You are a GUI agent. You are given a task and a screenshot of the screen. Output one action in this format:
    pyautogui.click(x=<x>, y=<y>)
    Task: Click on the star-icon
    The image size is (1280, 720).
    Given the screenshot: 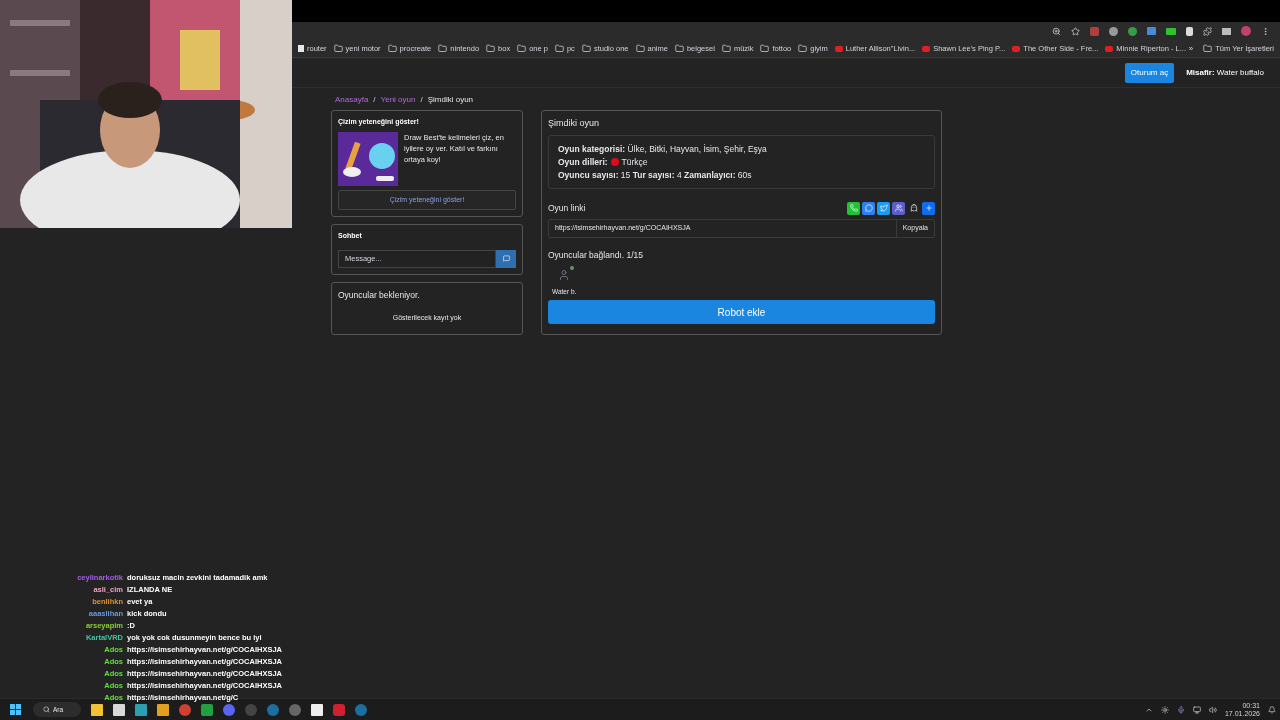 What is the action you would take?
    pyautogui.click(x=1075, y=31)
    